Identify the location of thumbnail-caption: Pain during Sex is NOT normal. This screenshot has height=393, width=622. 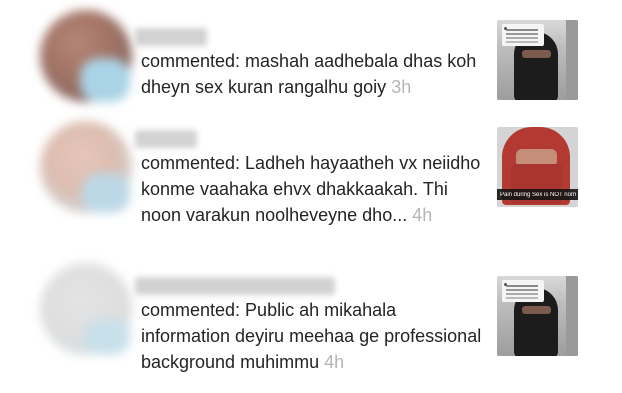
(538, 195).